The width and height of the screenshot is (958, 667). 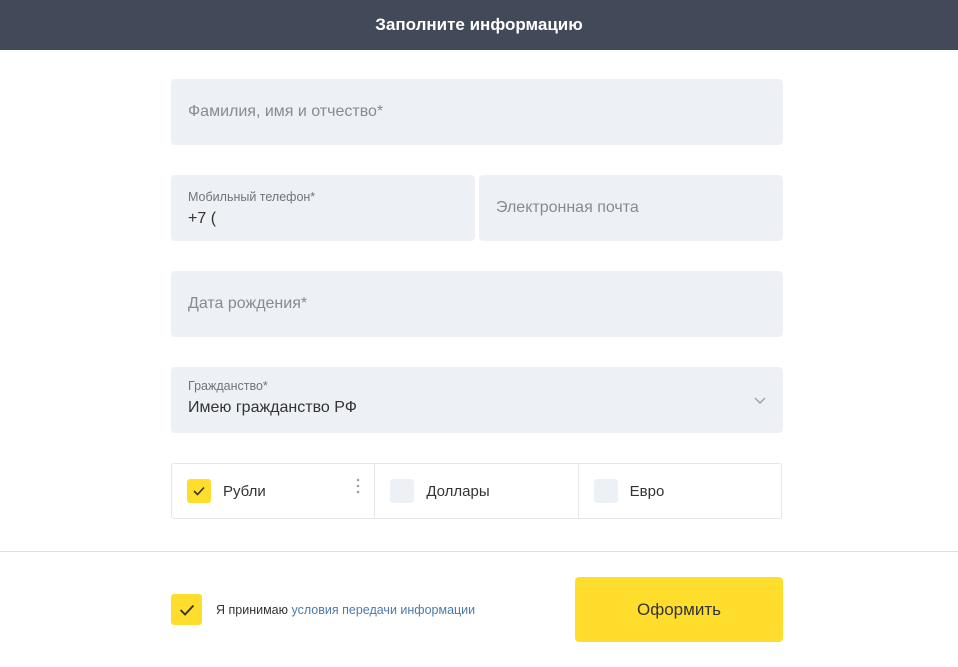 I want to click on email-field: Электронная почта, so click(x=631, y=208).